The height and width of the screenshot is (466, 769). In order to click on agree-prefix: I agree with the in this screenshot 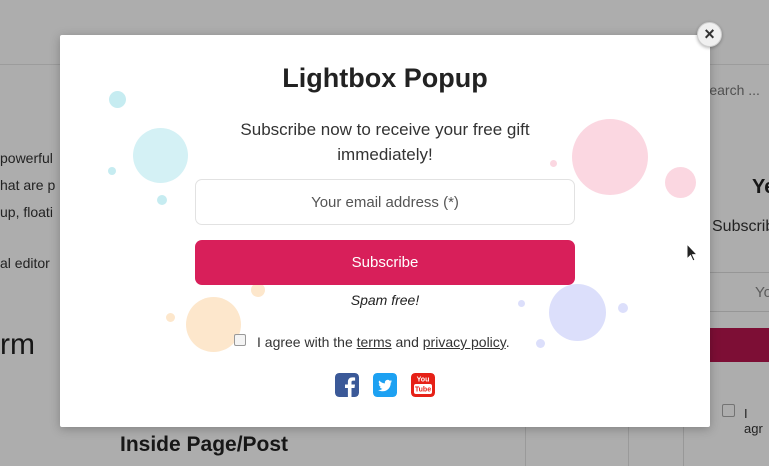, I will do `click(307, 342)`.